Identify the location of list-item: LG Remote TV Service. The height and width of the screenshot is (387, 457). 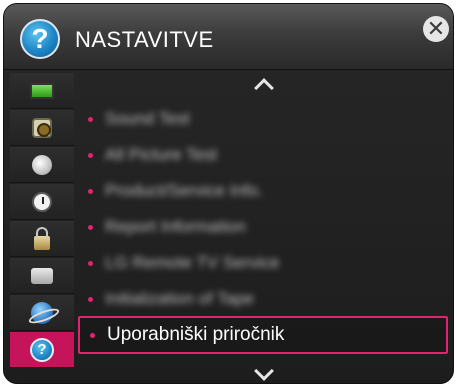
(264, 263).